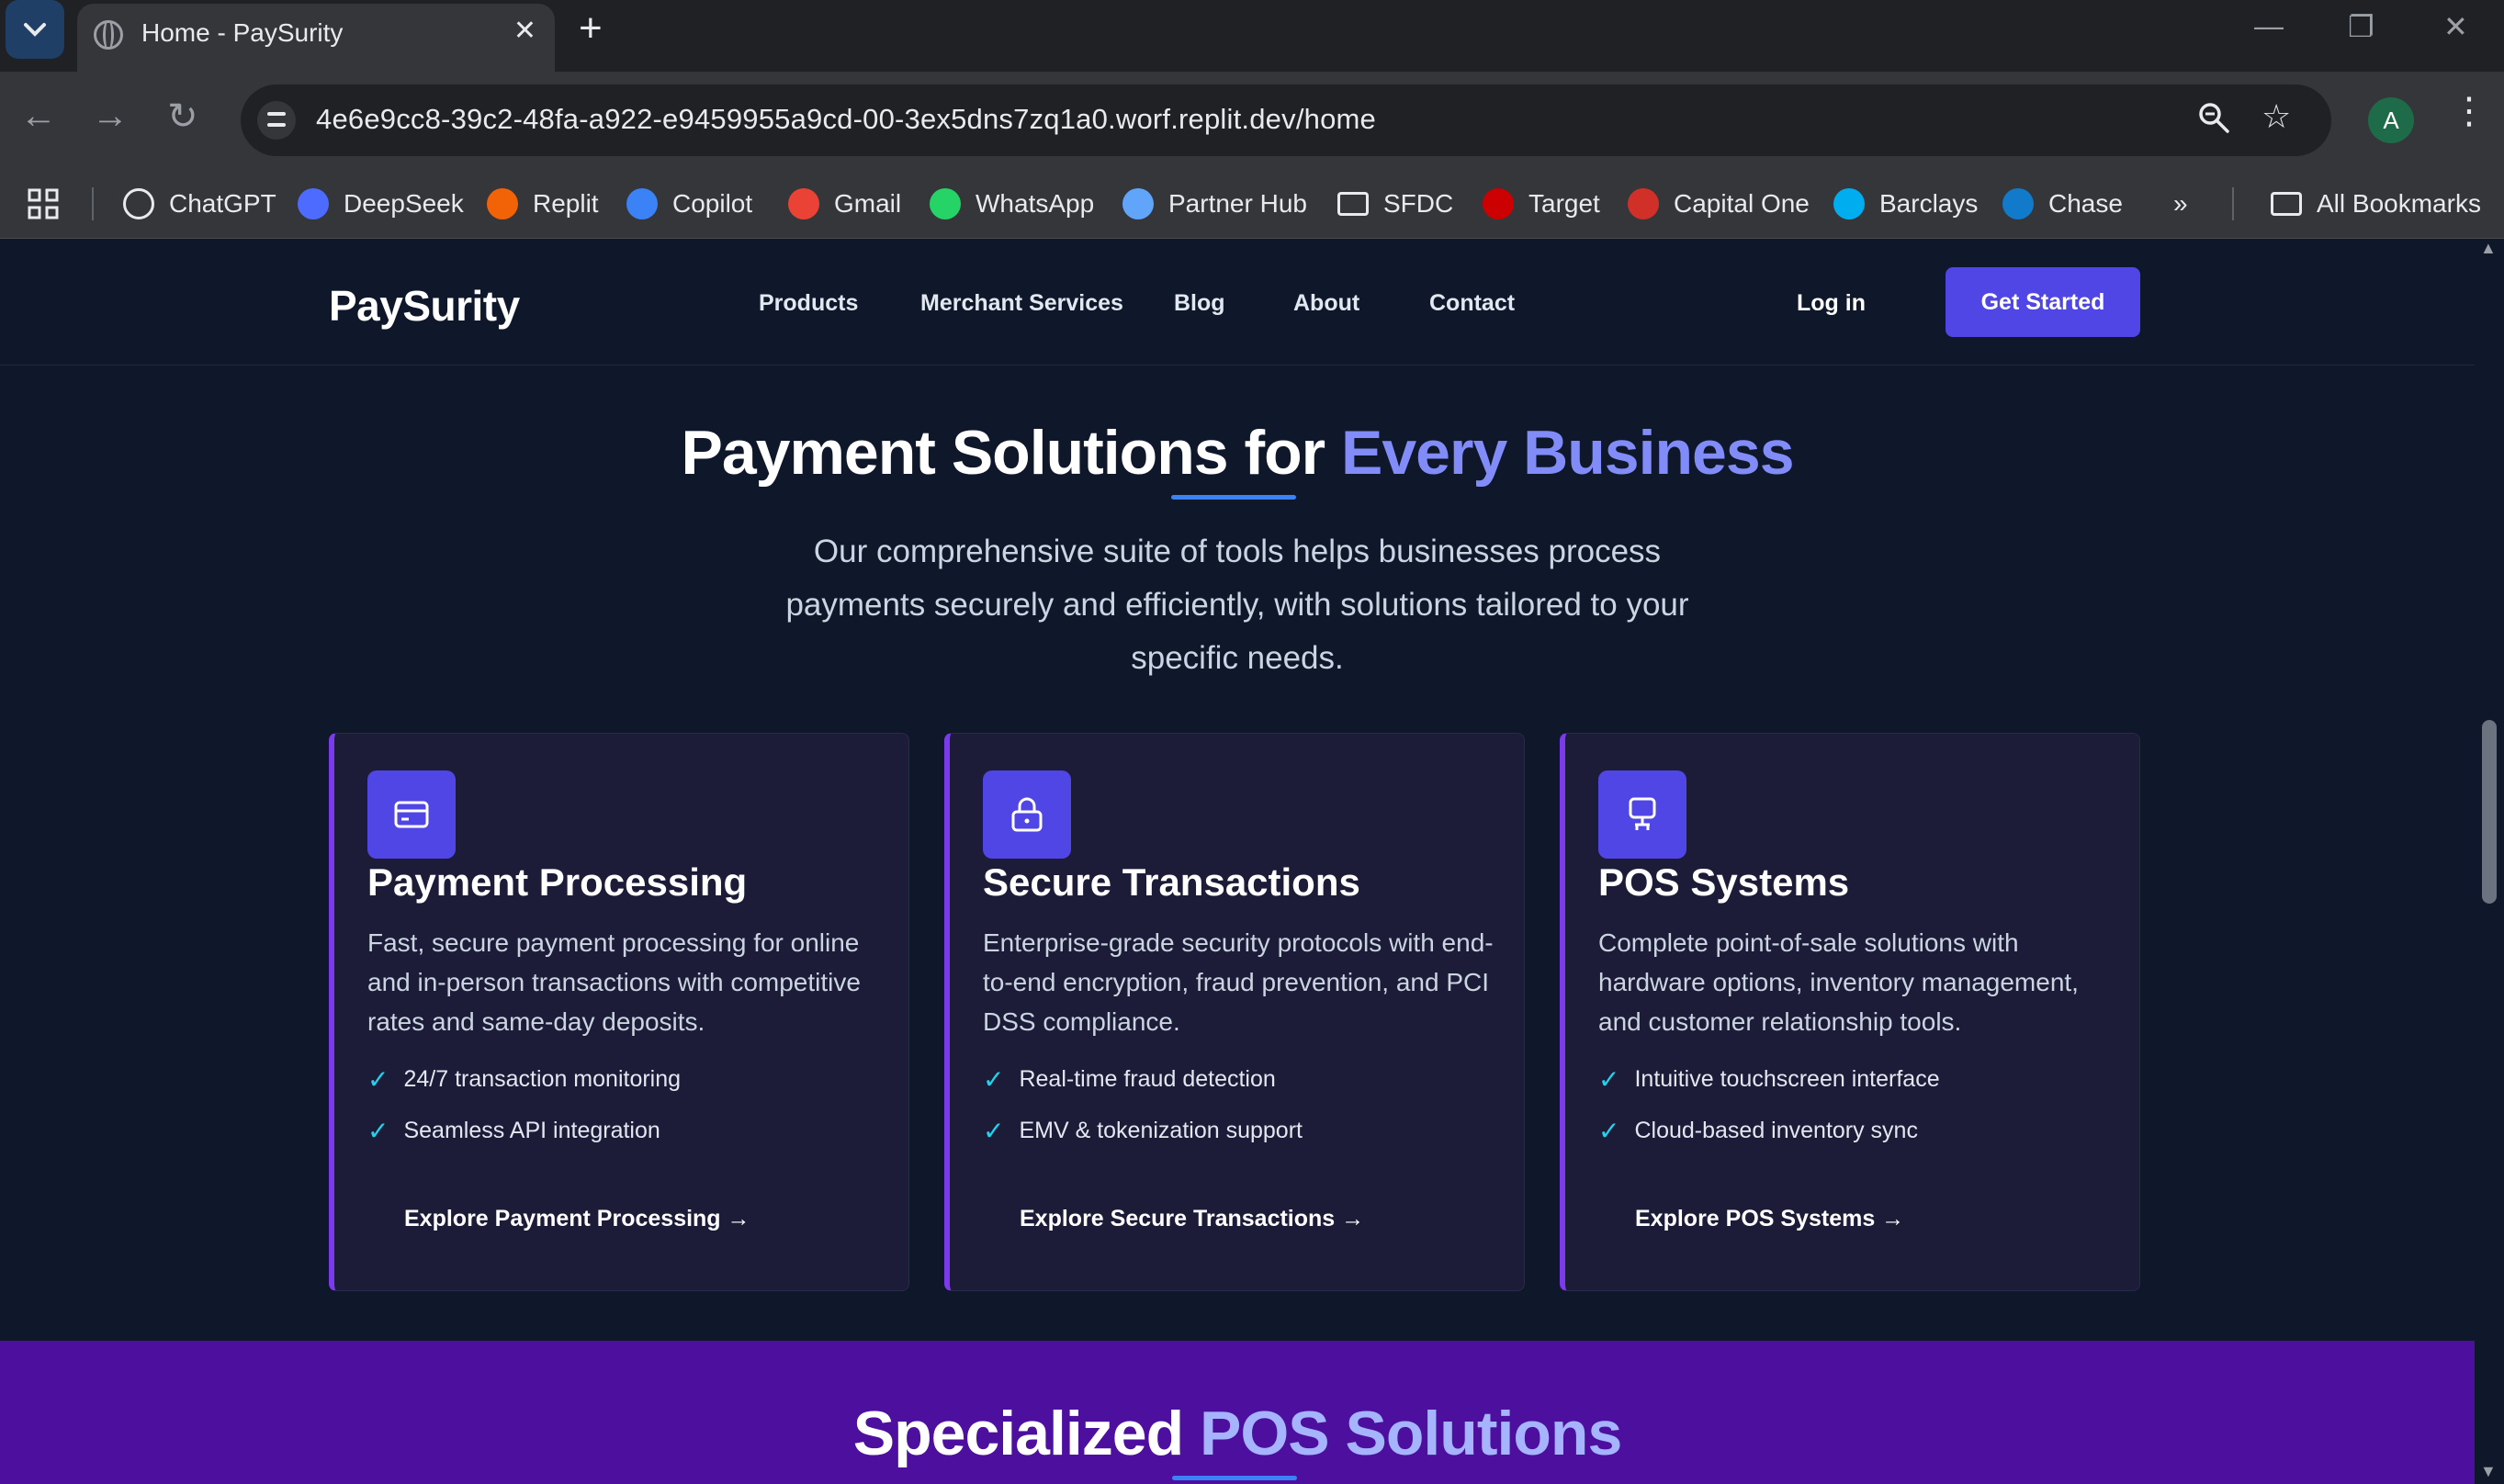 This screenshot has height=1484, width=2504. Describe the element at coordinates (1021, 303) in the screenshot. I see `nav-link-merchant-services: Merchant Services` at that location.